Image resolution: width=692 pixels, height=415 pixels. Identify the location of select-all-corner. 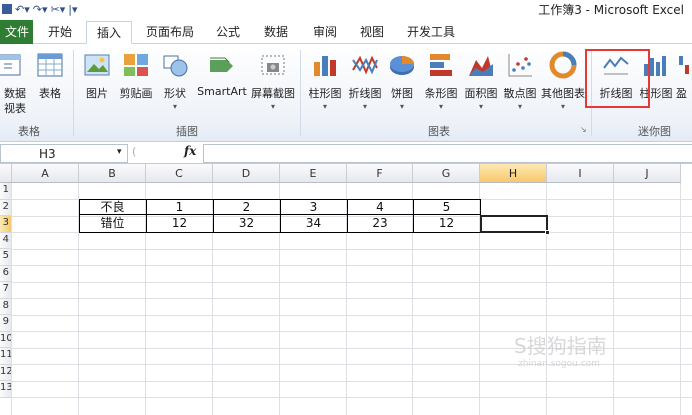
(6, 173).